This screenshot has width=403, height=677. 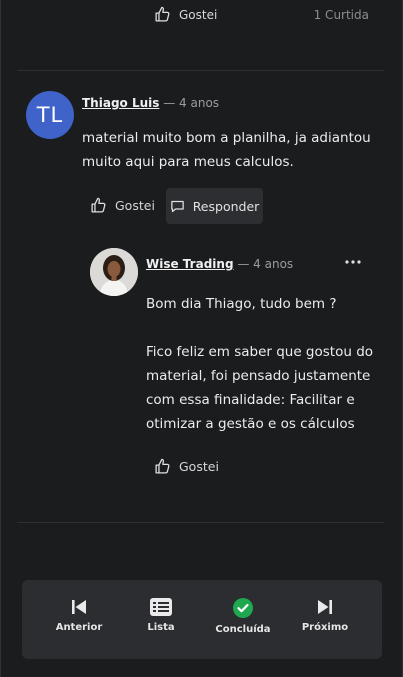 I want to click on comment-text-line: muito aqui para meus calculos., so click(x=188, y=162).